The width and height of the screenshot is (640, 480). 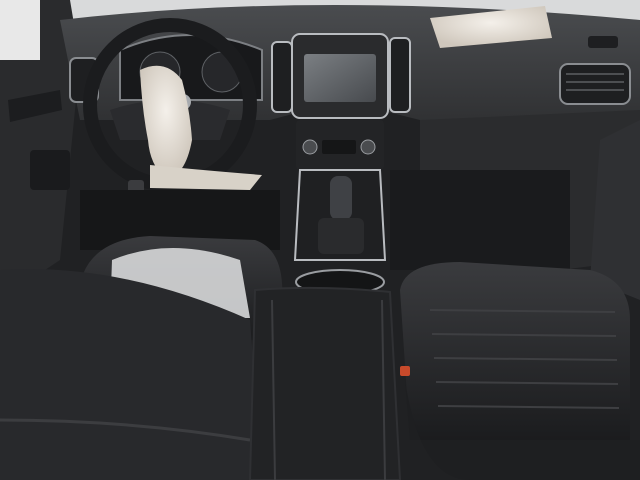 What do you see at coordinates (515, 351) in the screenshot?
I see `seat-icon` at bounding box center [515, 351].